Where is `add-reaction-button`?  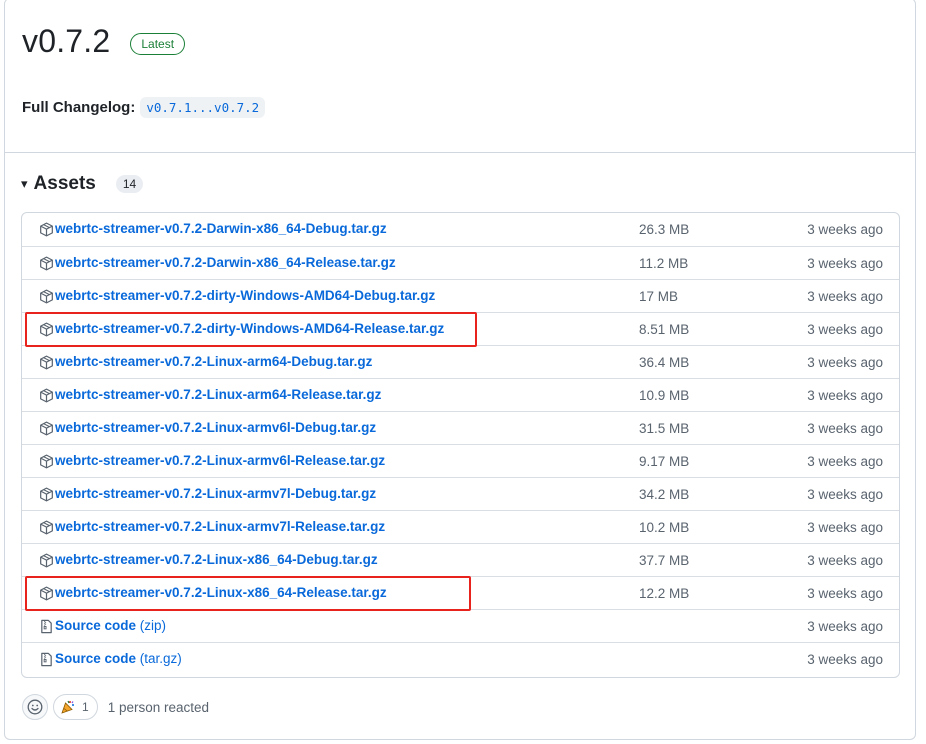
add-reaction-button is located at coordinates (35, 707).